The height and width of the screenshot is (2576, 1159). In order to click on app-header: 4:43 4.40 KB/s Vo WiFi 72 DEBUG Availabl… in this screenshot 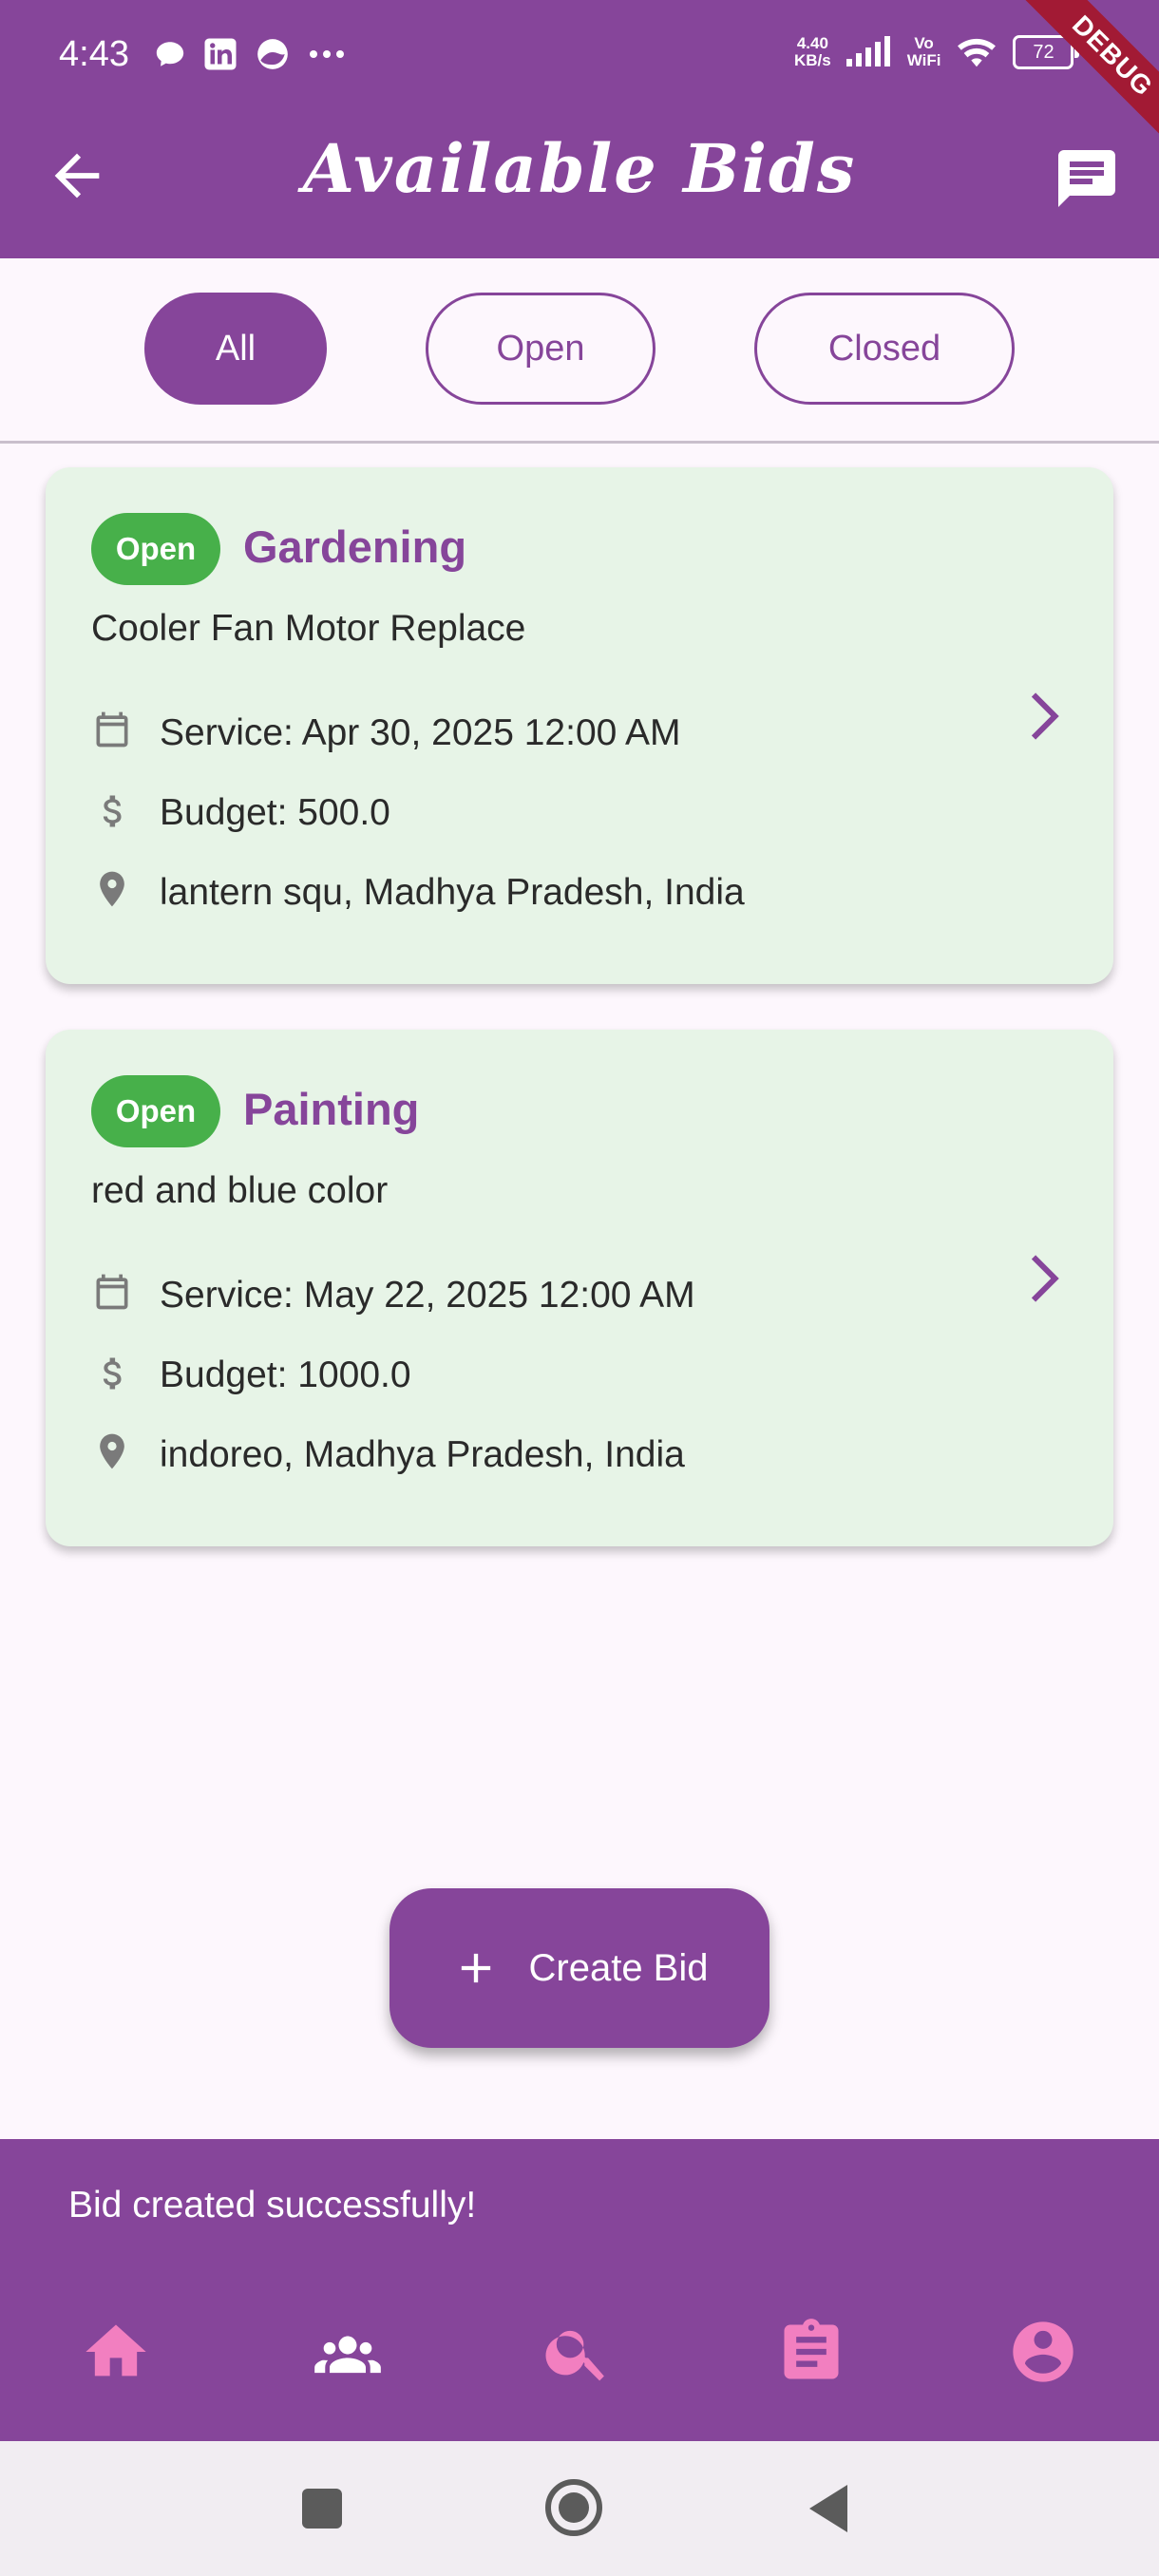, I will do `click(579, 129)`.